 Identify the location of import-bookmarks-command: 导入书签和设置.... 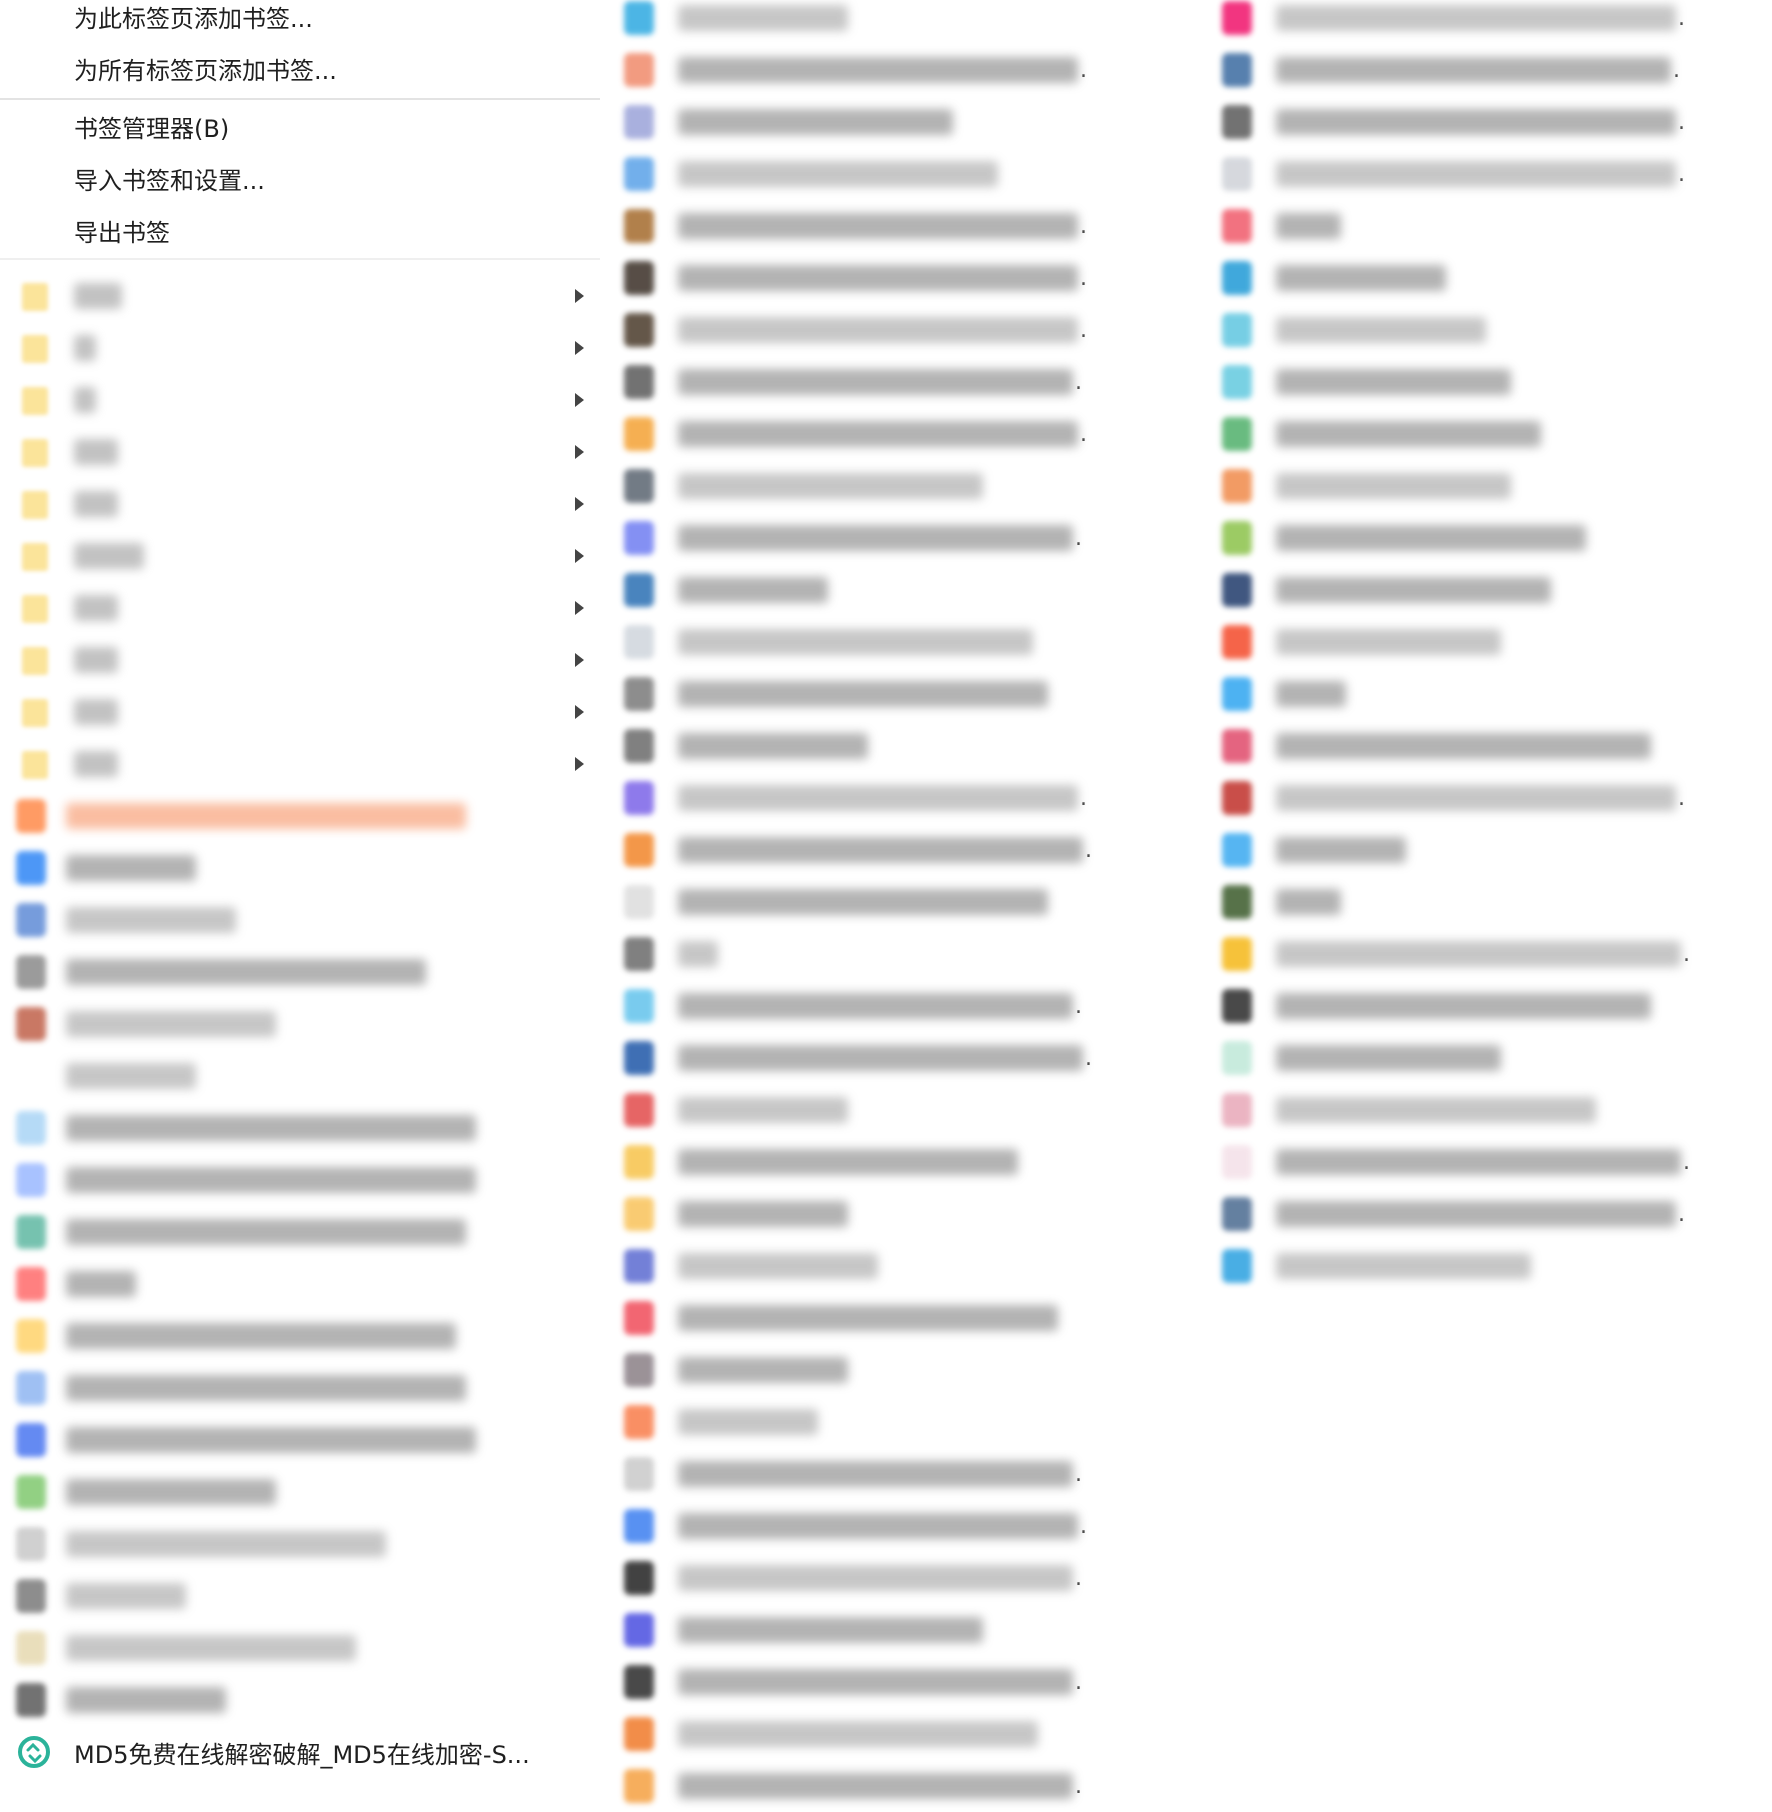
(300, 178).